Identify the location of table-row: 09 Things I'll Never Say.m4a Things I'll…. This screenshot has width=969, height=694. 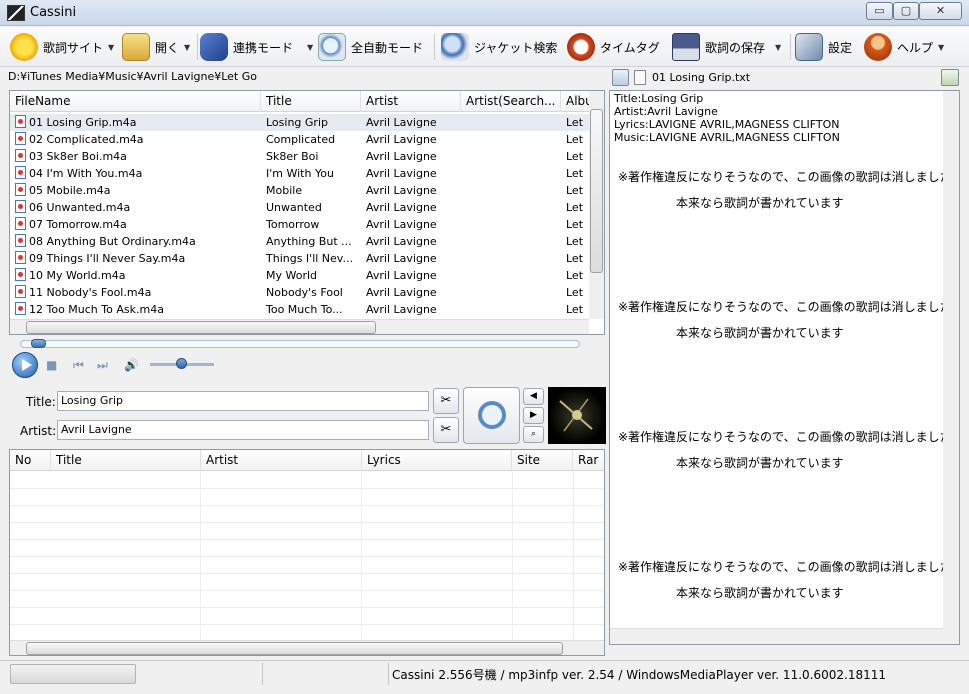
(300, 258).